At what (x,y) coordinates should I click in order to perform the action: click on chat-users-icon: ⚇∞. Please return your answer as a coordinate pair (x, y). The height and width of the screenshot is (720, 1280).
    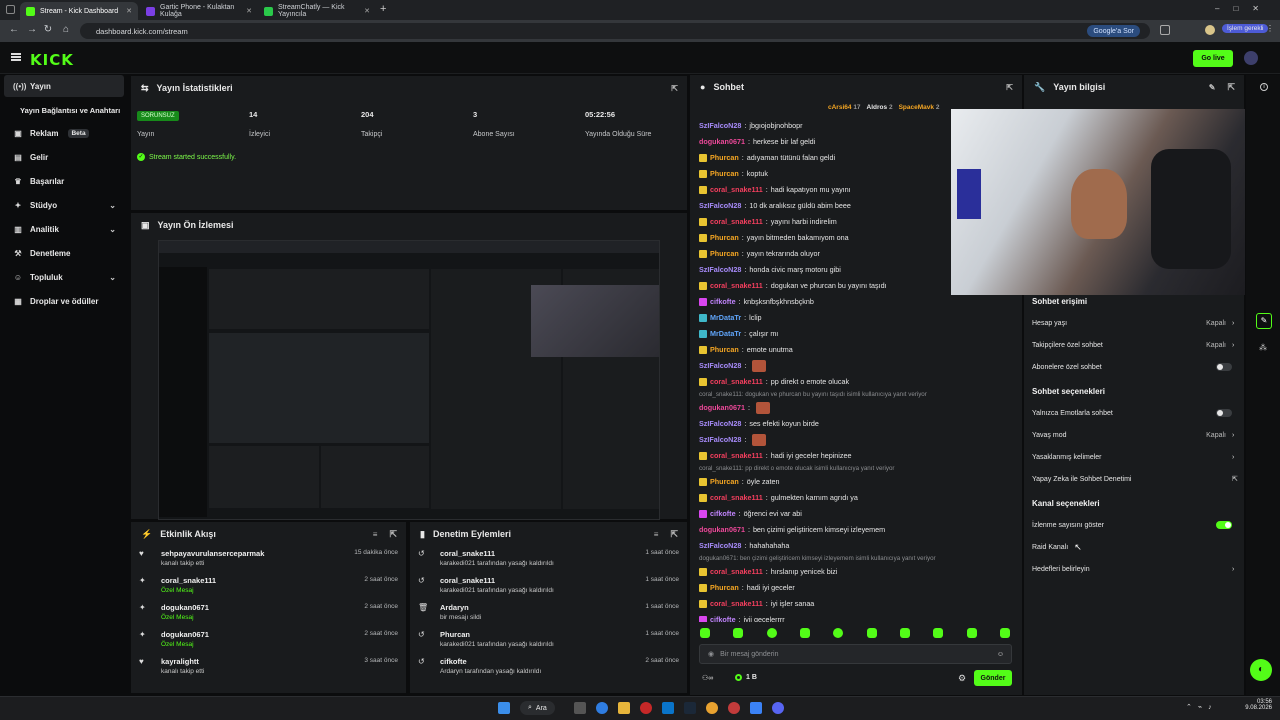
    Looking at the image, I should click on (707, 678).